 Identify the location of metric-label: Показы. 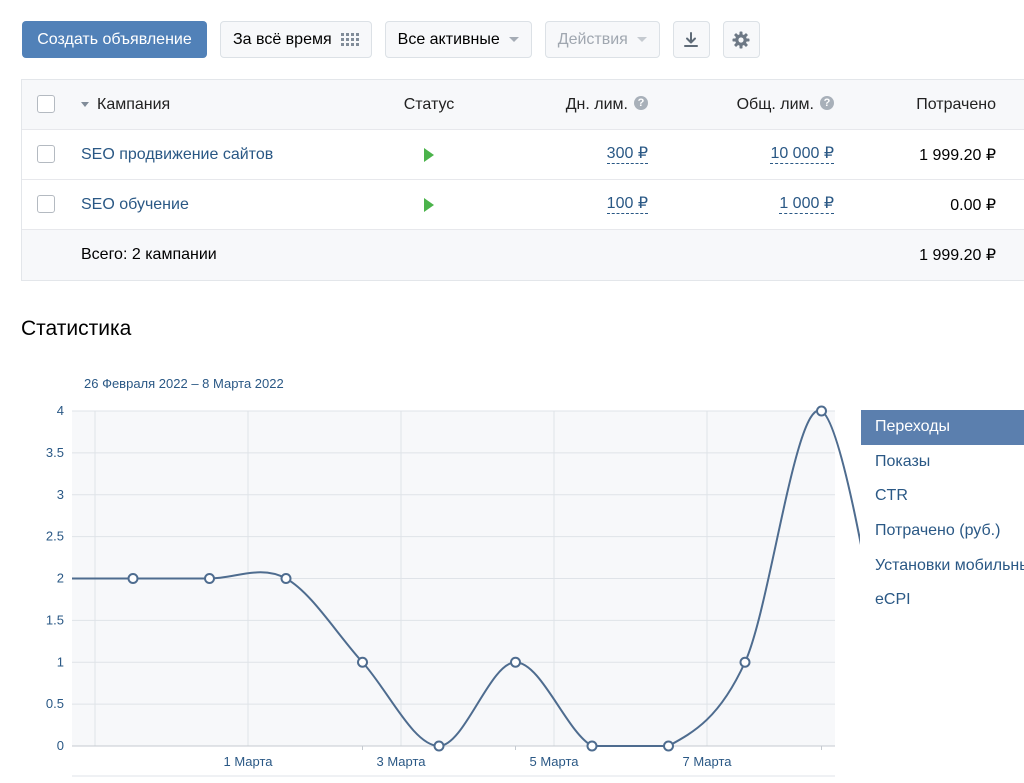
(903, 461).